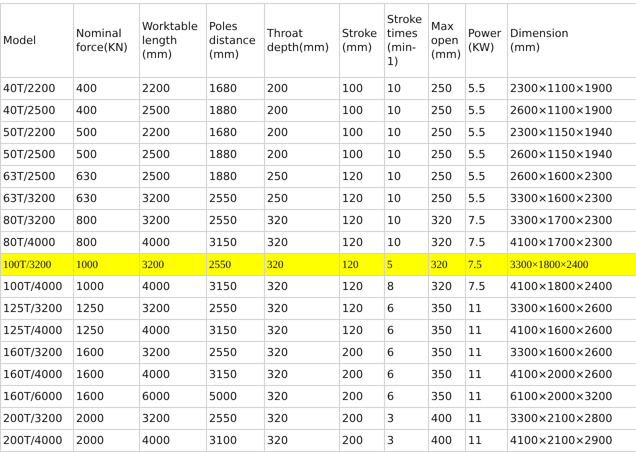  I want to click on table-cell: 50T/2200, so click(37, 133).